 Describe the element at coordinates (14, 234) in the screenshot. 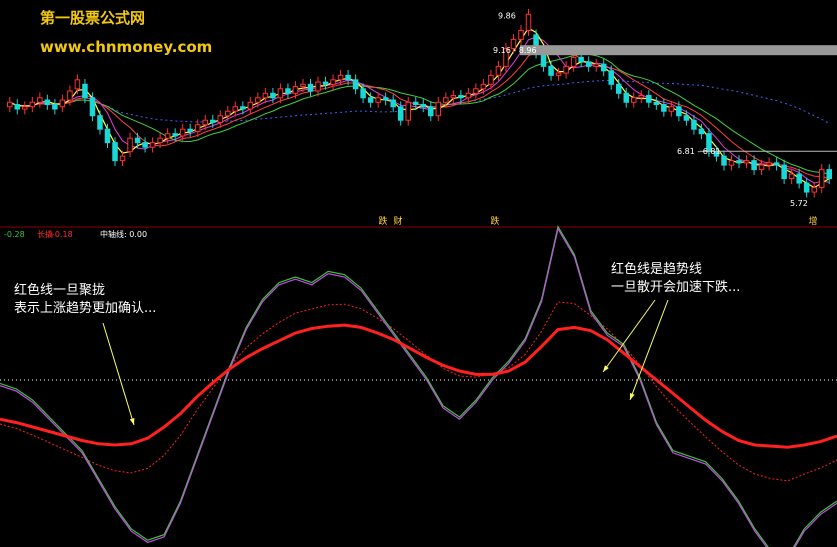

I see `legend-entry: -0.28` at that location.